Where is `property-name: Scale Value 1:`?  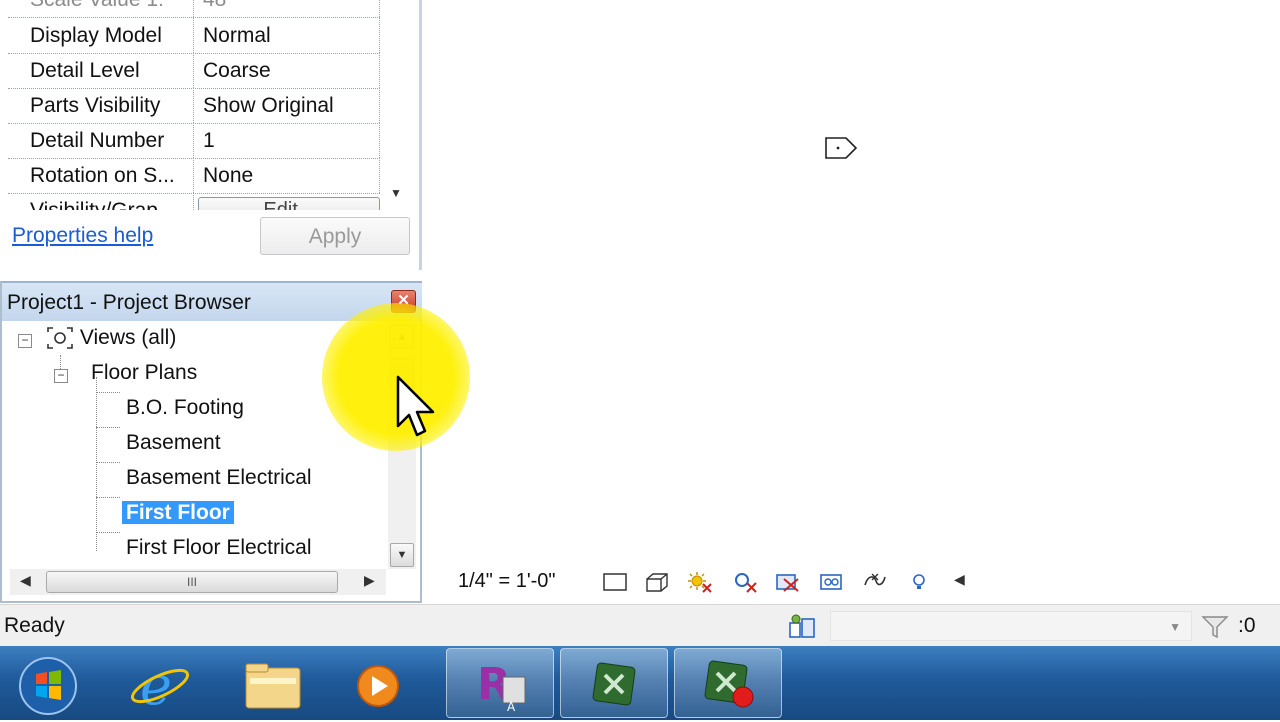
property-name: Scale Value 1: is located at coordinates (101, 8).